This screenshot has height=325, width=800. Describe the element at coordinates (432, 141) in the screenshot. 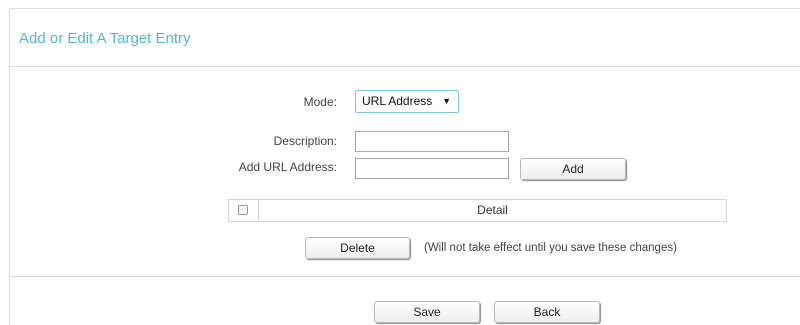

I see `description-input` at that location.